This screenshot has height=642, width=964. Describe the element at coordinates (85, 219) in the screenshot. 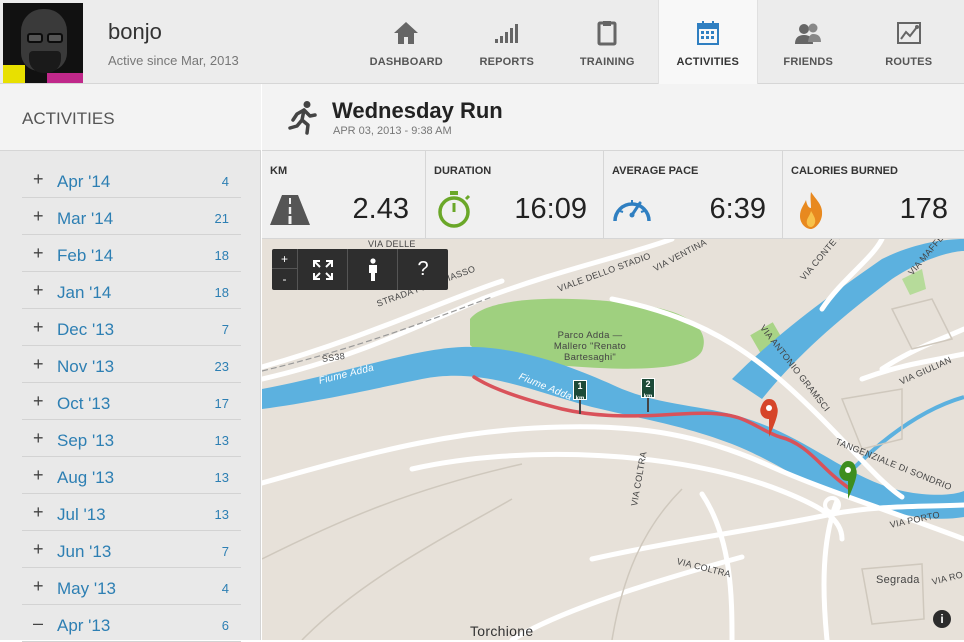

I see `month-label: Mar '14` at that location.